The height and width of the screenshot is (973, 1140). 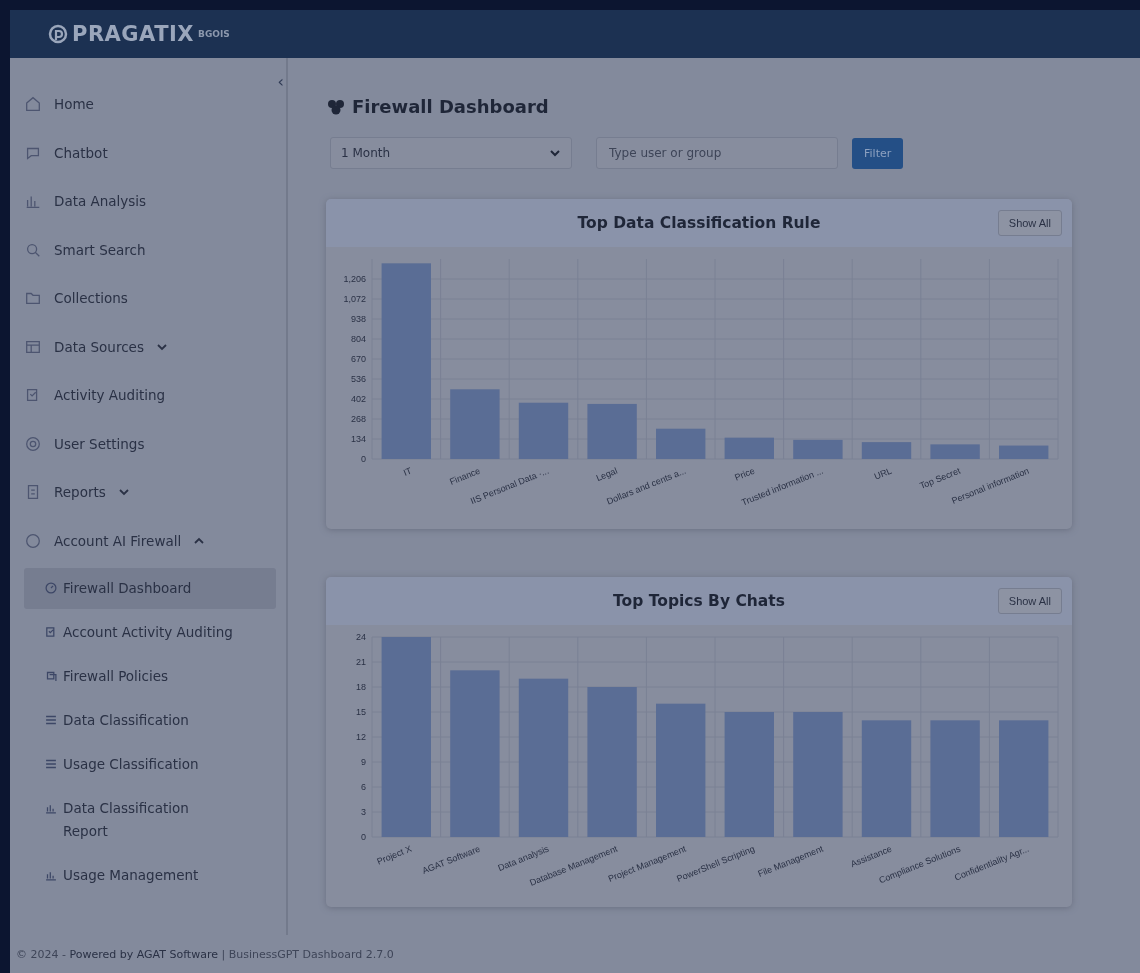 I want to click on submenu-item: Firewall Policies, so click(x=150, y=676).